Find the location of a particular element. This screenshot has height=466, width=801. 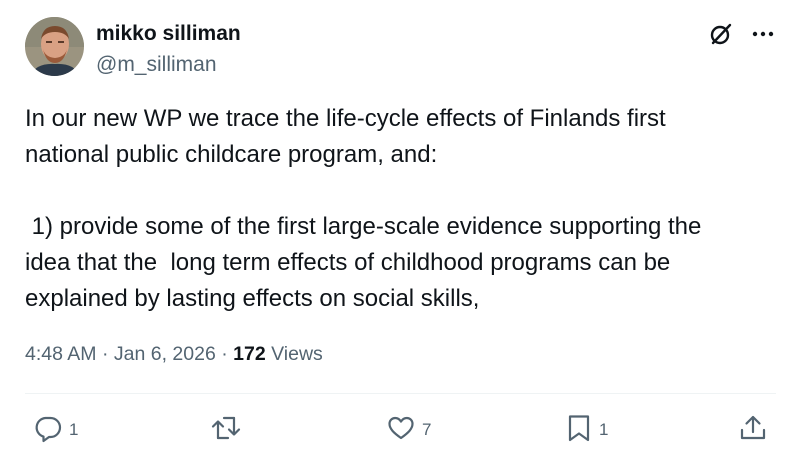

share-button is located at coordinates (753, 430).